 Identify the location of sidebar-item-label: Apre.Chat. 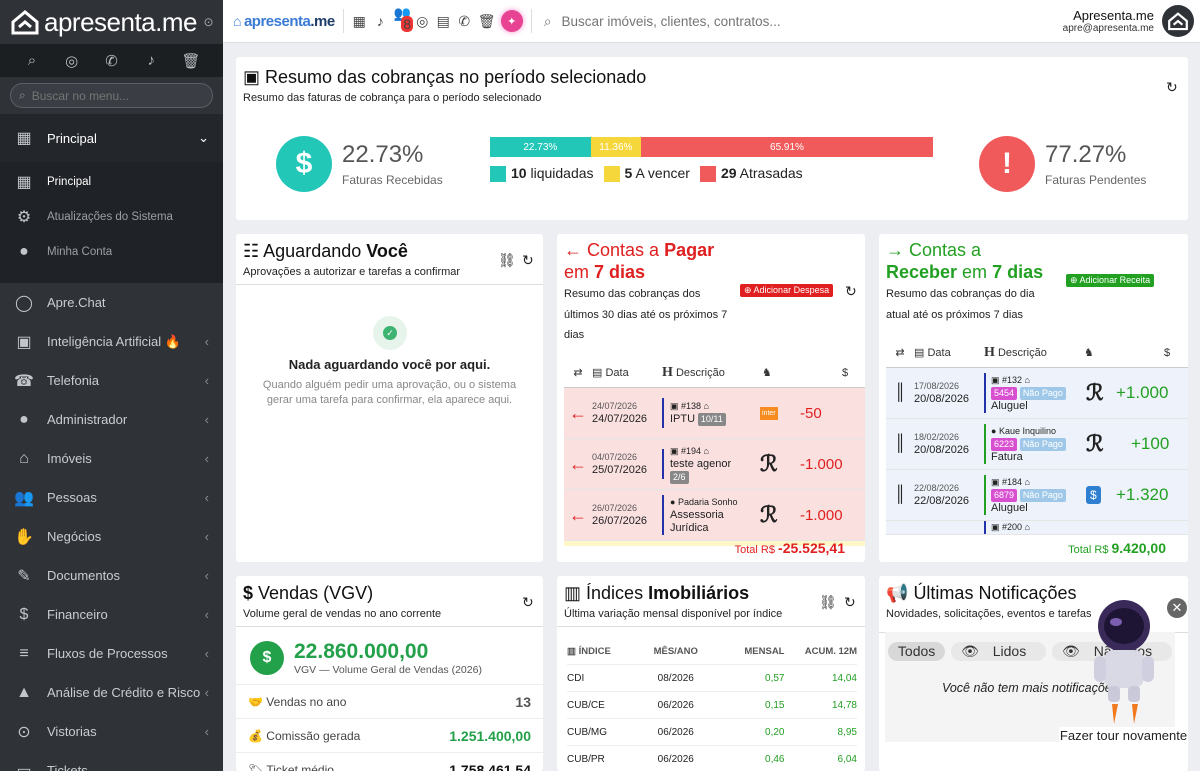
(76, 302).